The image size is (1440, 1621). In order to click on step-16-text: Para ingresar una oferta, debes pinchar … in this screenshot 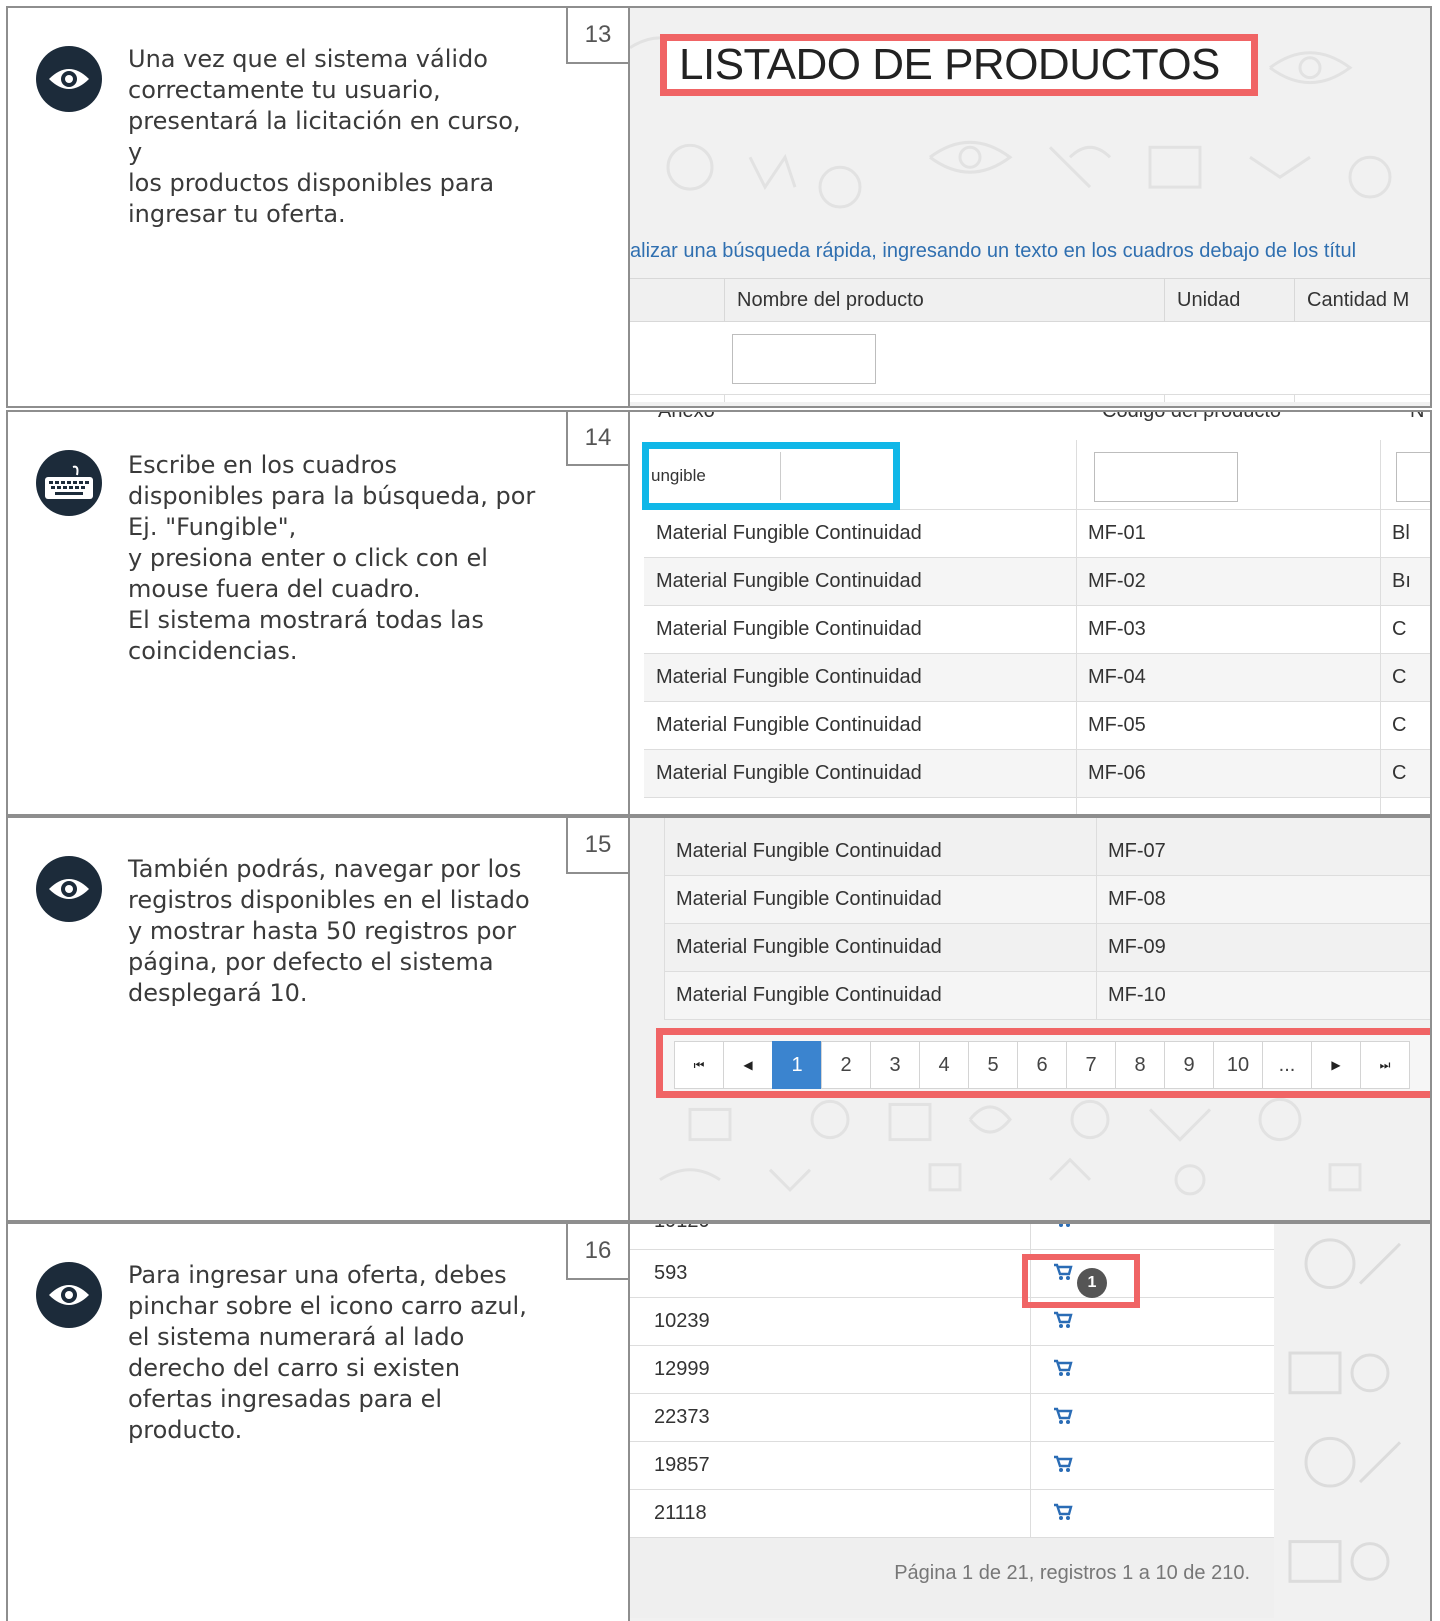, I will do `click(327, 1352)`.